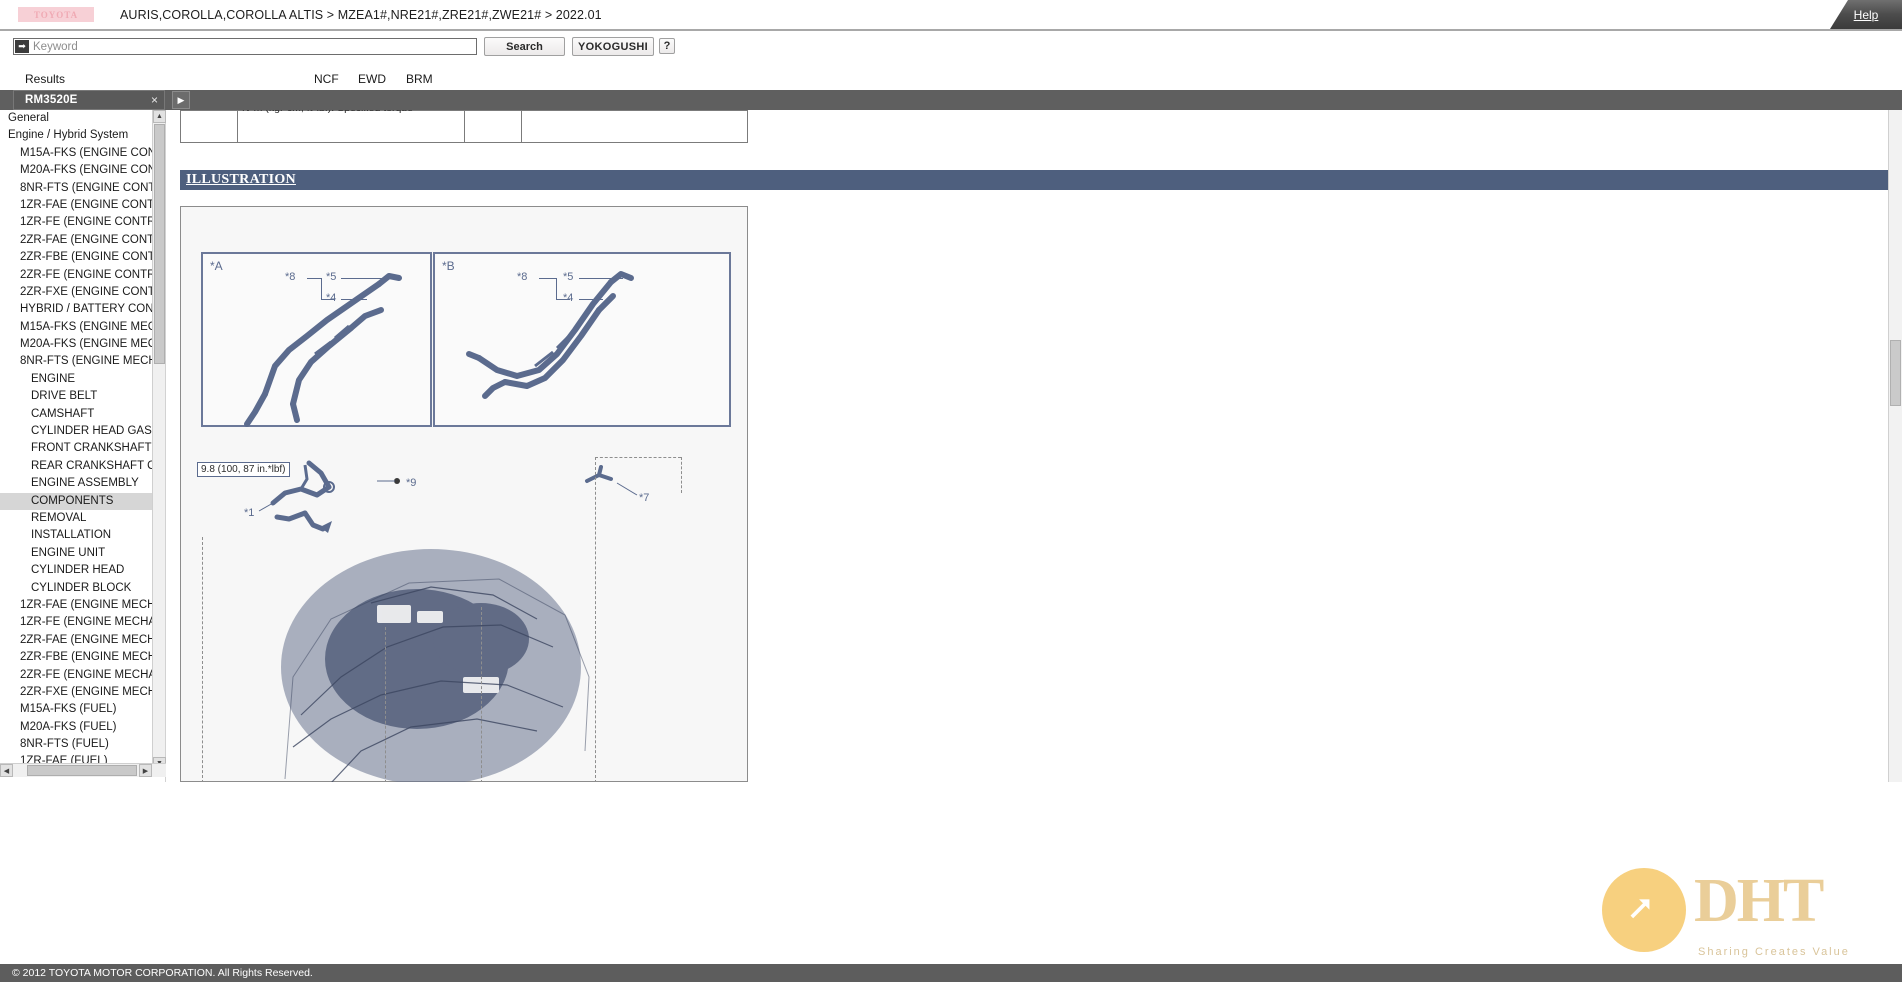 This screenshot has height=982, width=1902. I want to click on yokogushi-button: YOKOGUSHI, so click(613, 46).